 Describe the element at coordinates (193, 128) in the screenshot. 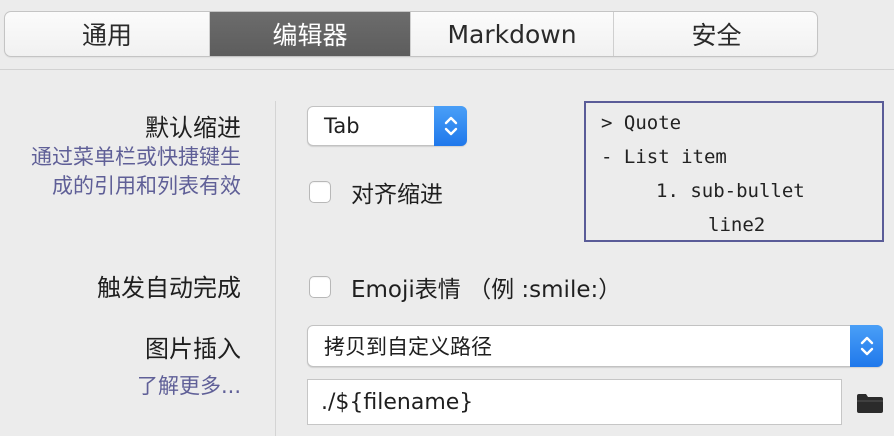

I see `indent-label: 默认缩进` at that location.